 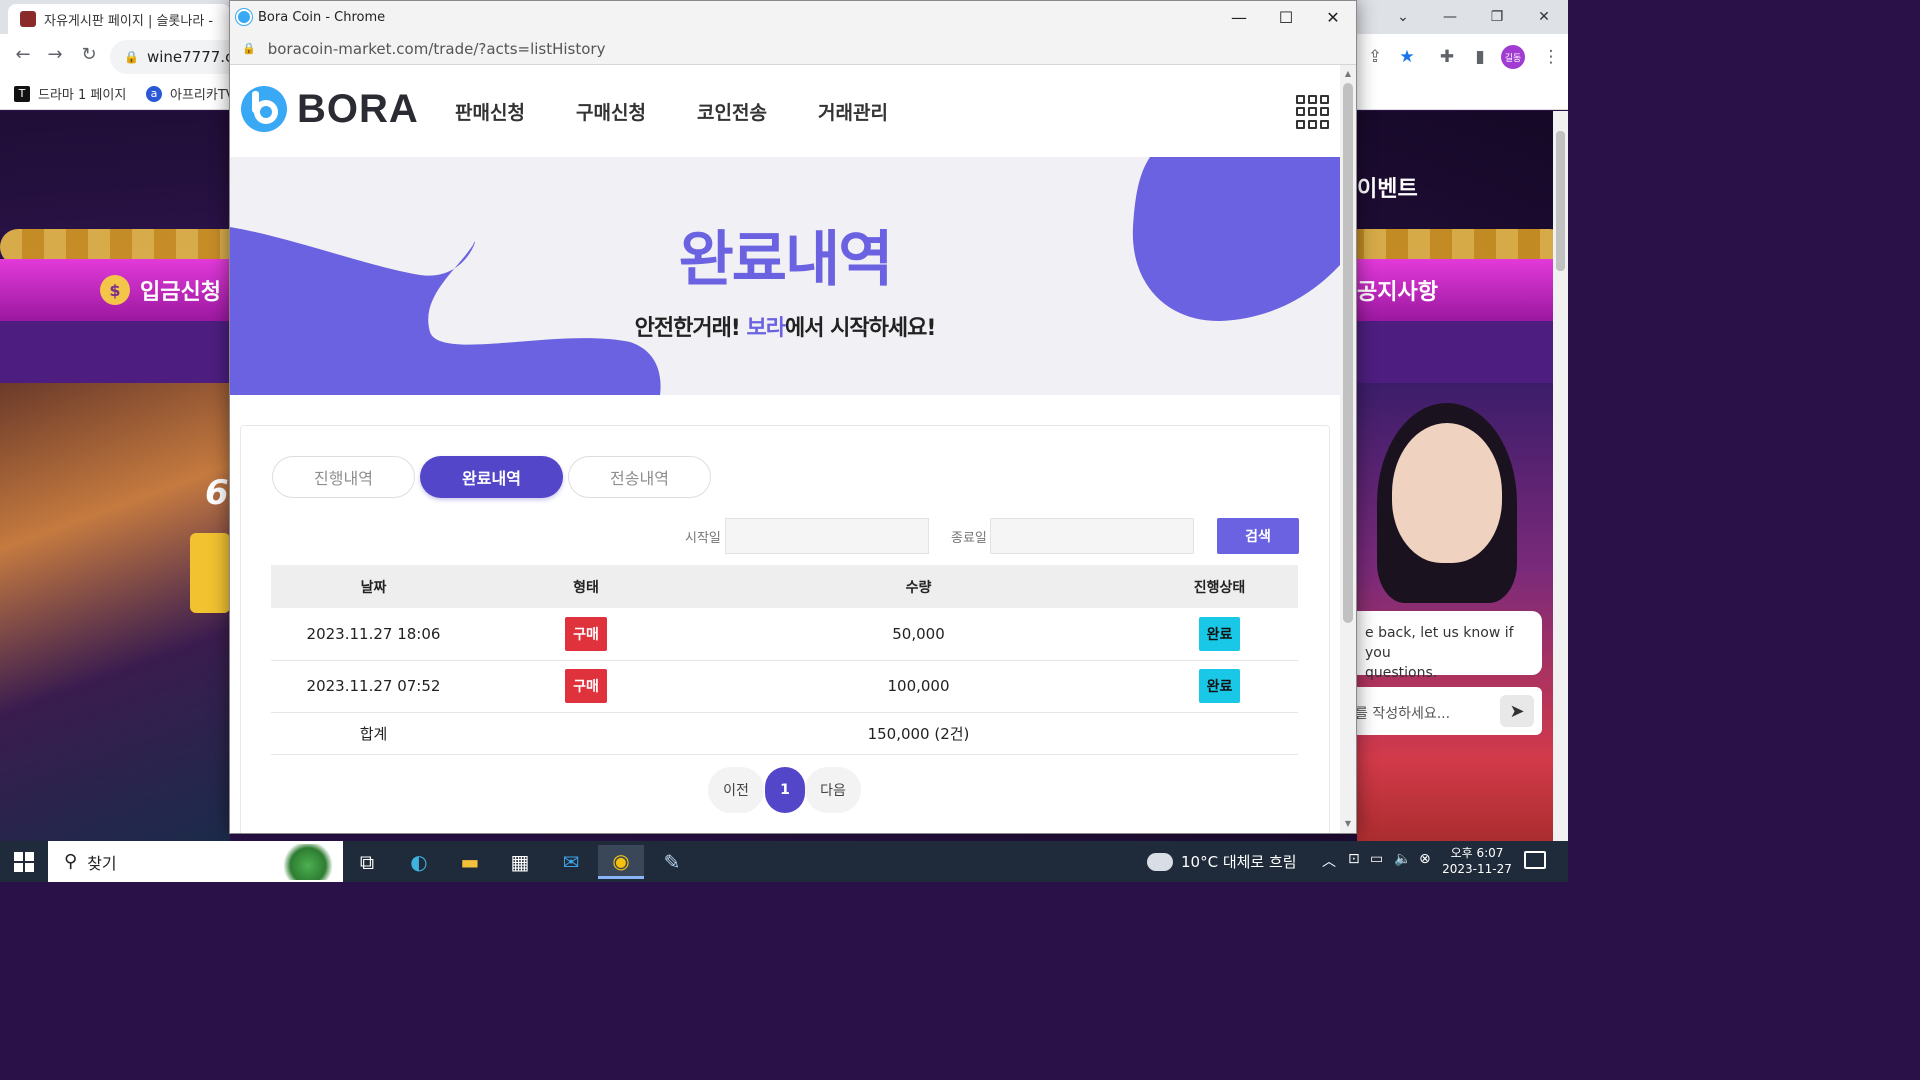 What do you see at coordinates (1375, 57) in the screenshot?
I see `share-icon: ⇪` at bounding box center [1375, 57].